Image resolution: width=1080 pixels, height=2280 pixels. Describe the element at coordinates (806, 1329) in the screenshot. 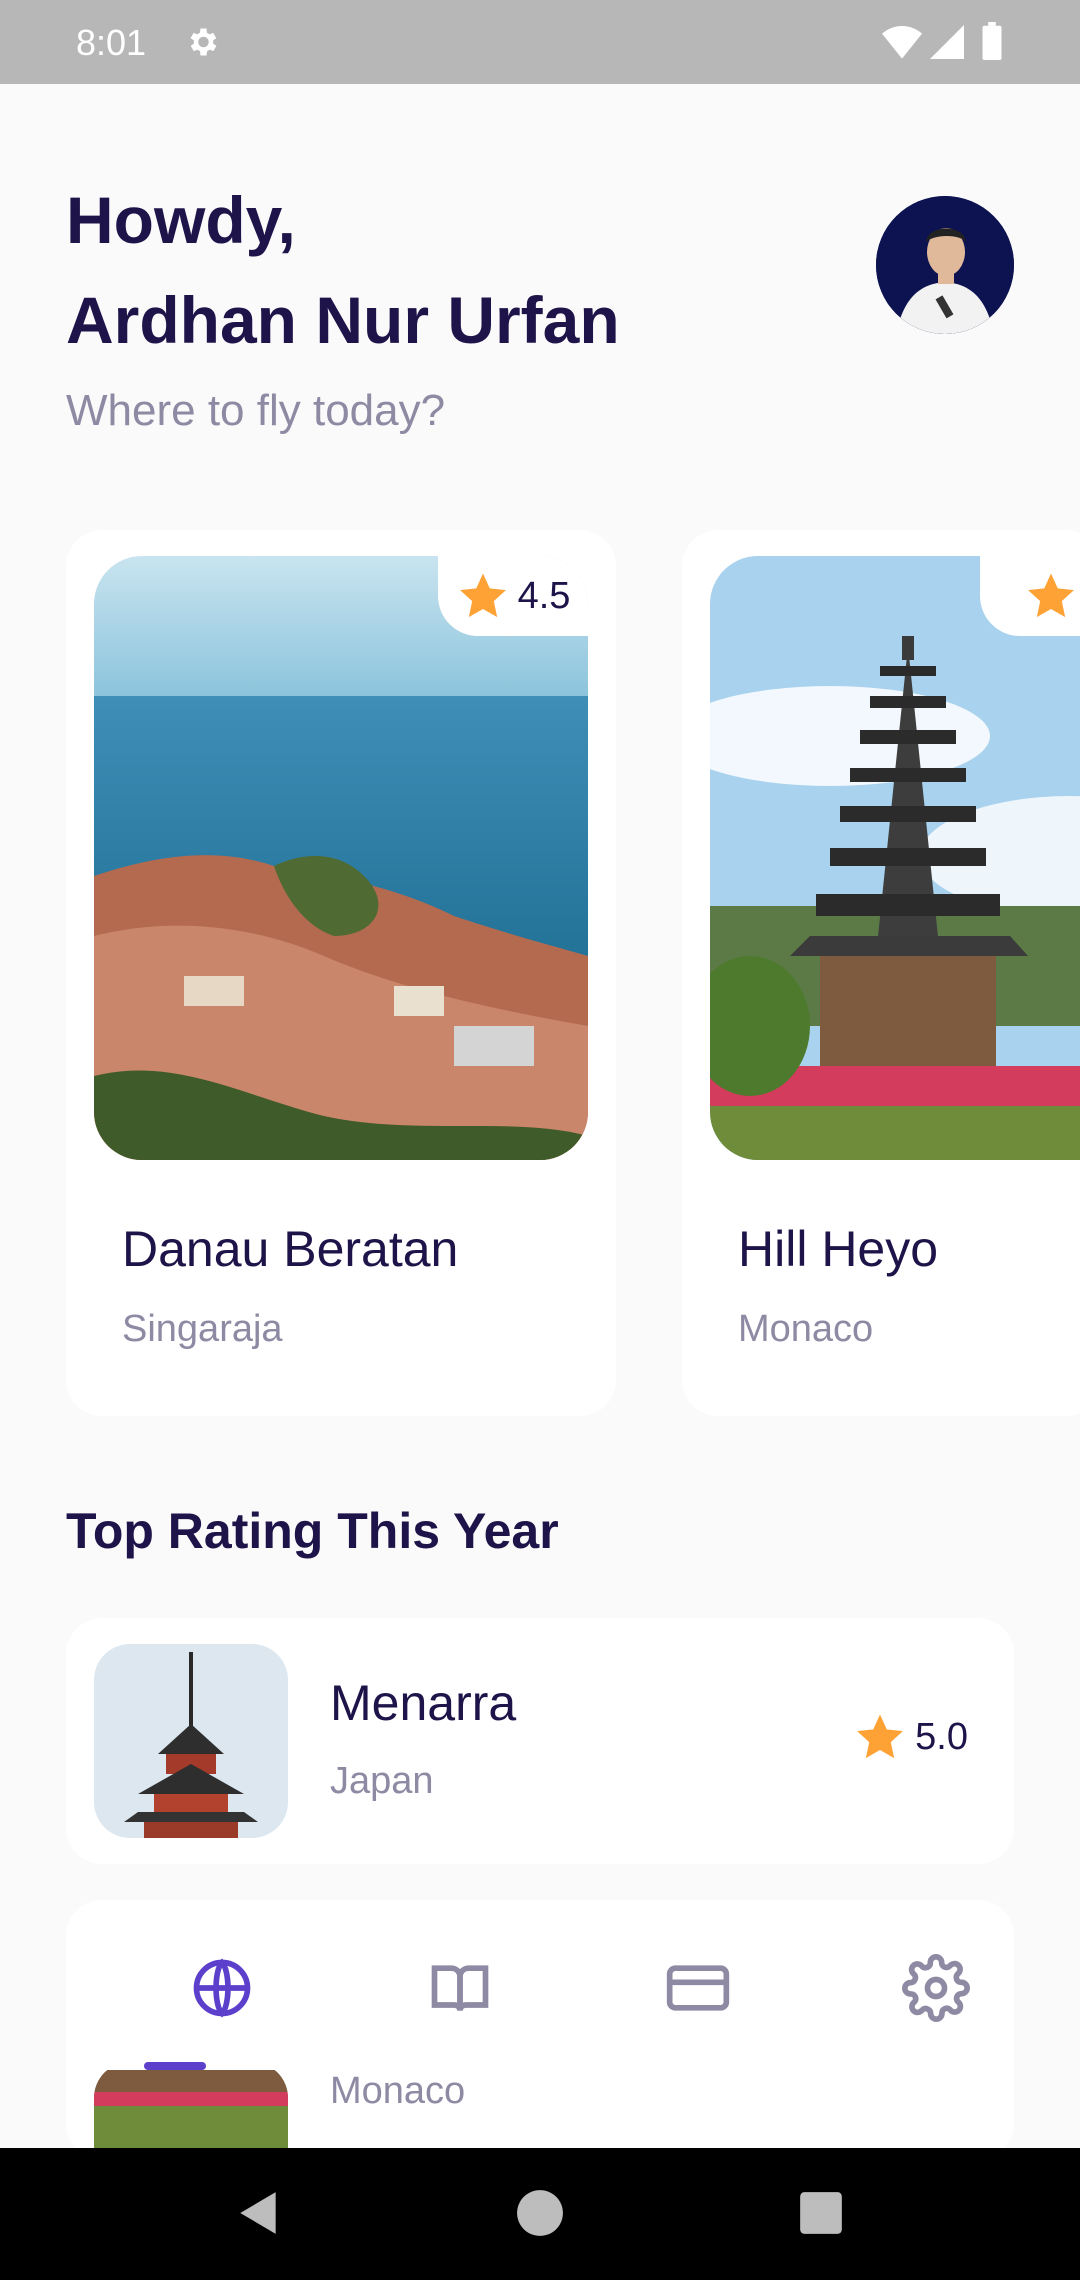

I see `destination-location: Monaco` at that location.